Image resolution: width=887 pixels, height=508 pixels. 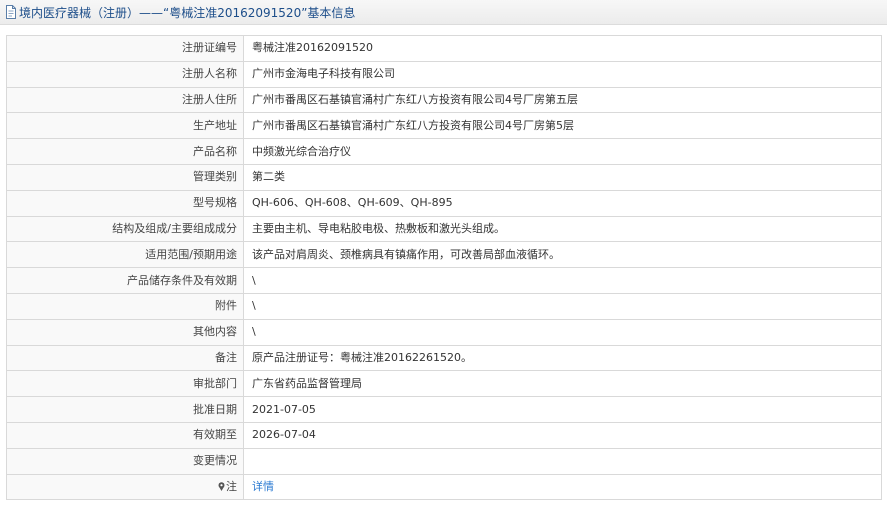 I want to click on field-label: 产品名称, so click(x=125, y=151).